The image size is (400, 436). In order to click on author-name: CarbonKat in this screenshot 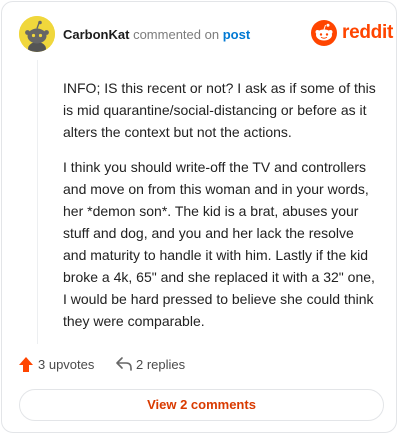, I will do `click(96, 34)`.